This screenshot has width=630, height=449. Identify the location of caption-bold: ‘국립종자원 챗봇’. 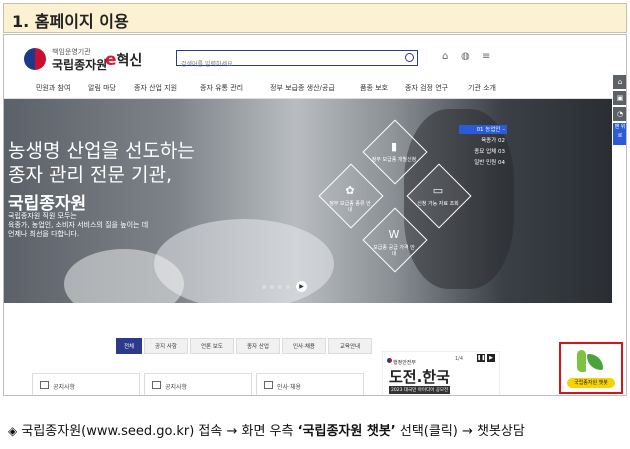
(346, 431).